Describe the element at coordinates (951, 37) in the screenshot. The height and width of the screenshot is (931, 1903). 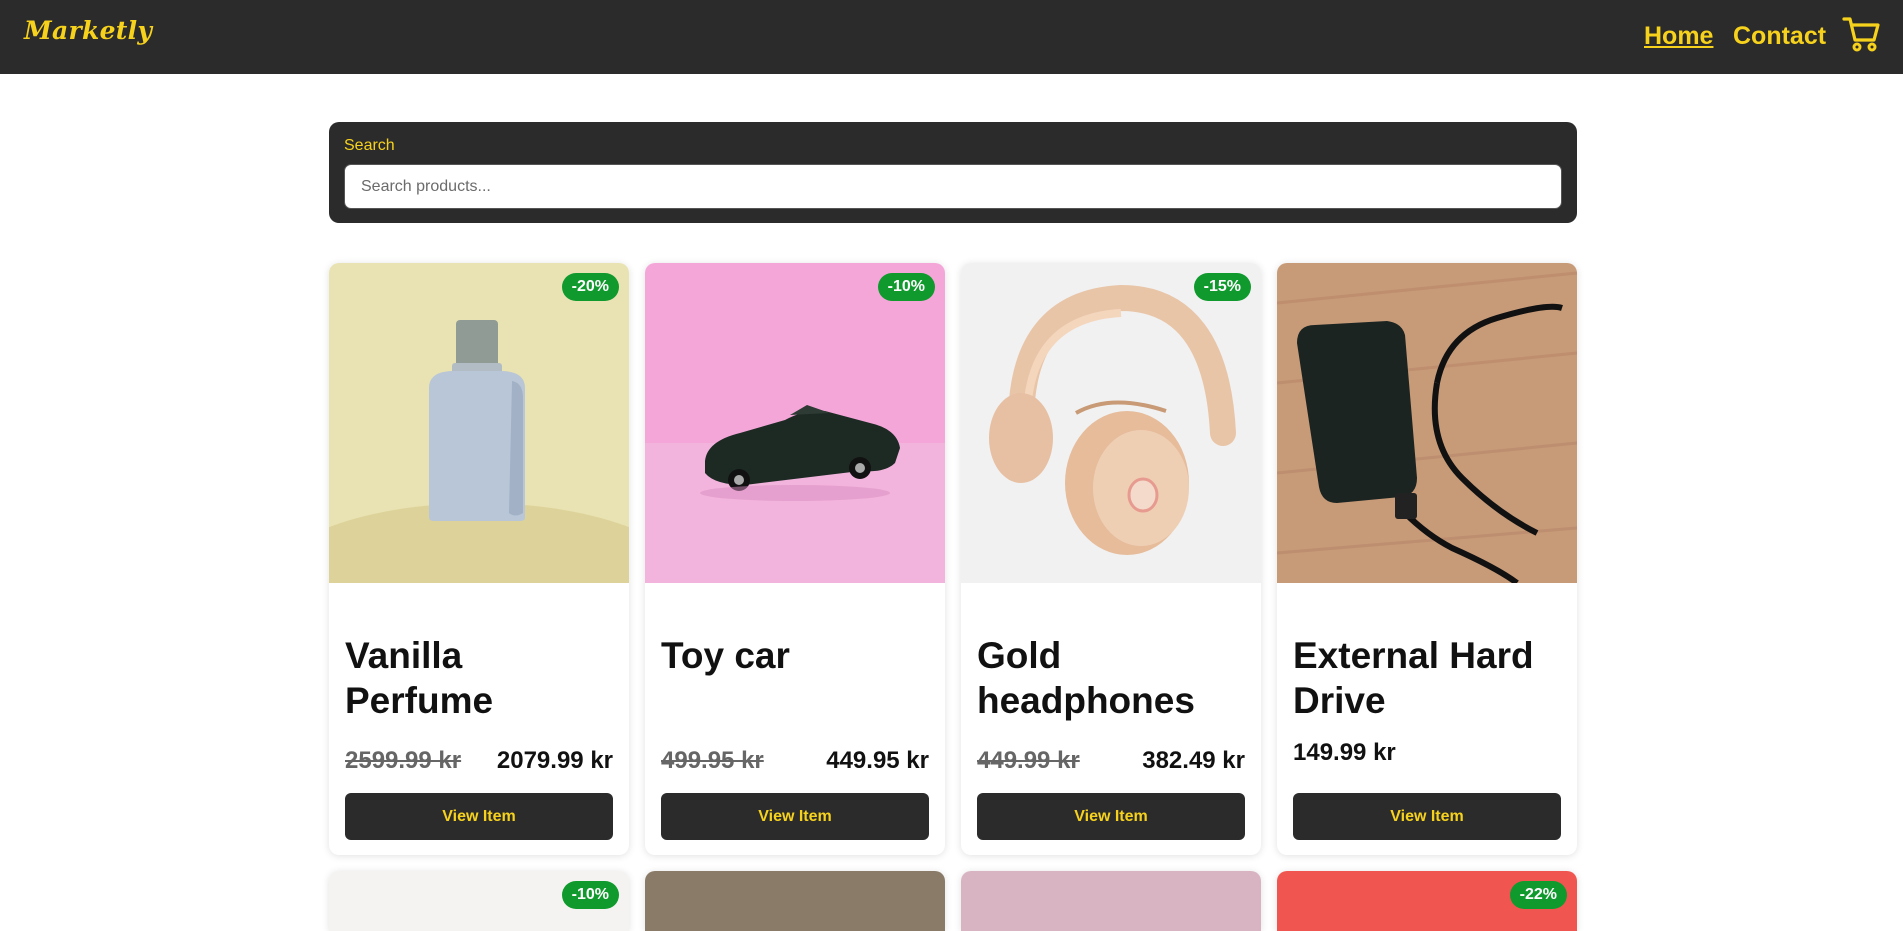
I see `top-navbar: Marketly Home Contact` at that location.